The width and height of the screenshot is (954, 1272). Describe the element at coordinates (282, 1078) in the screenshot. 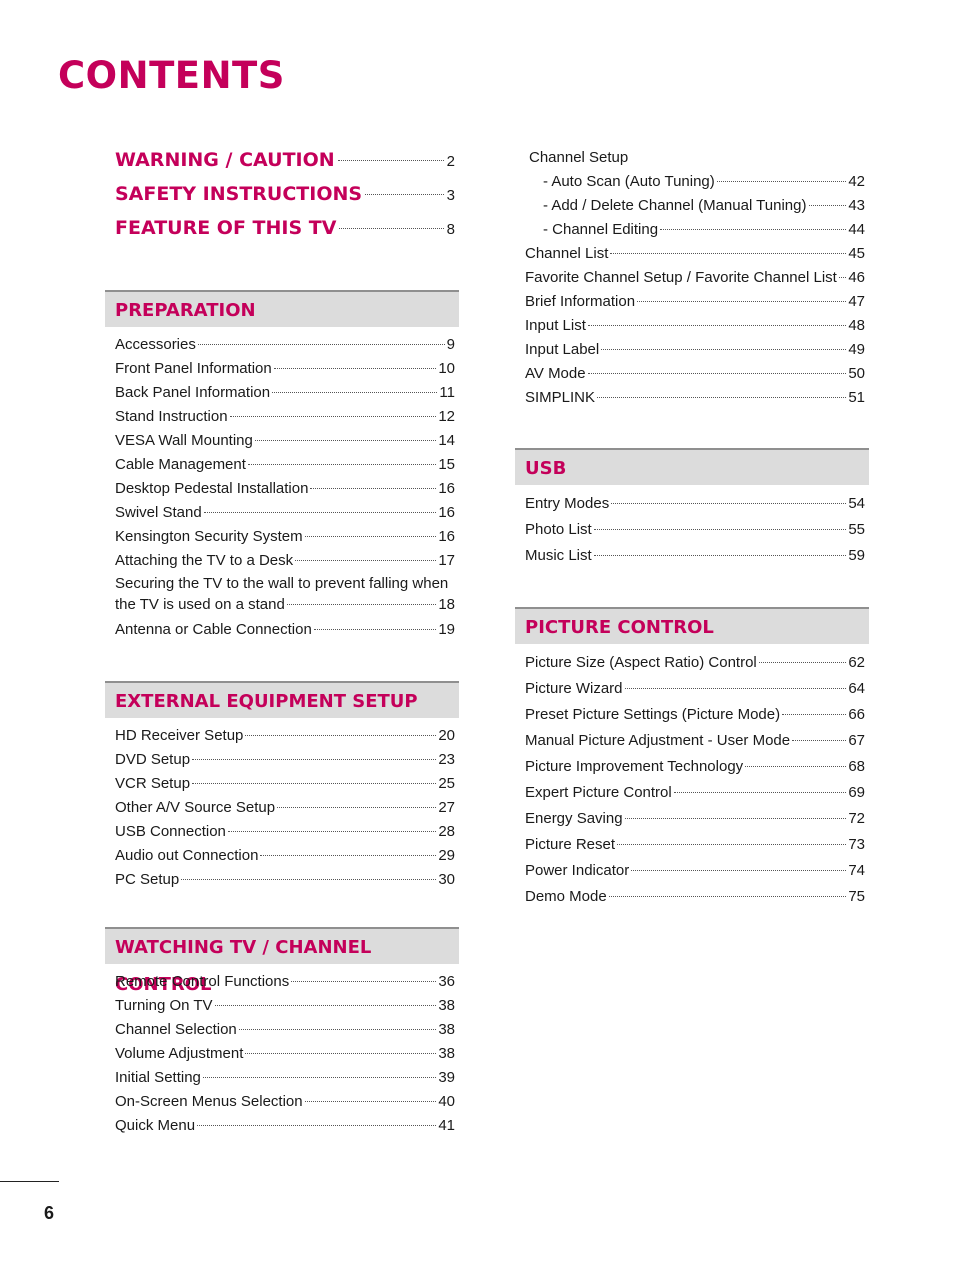

I see `toc-entry: Initial Setting 39` at that location.